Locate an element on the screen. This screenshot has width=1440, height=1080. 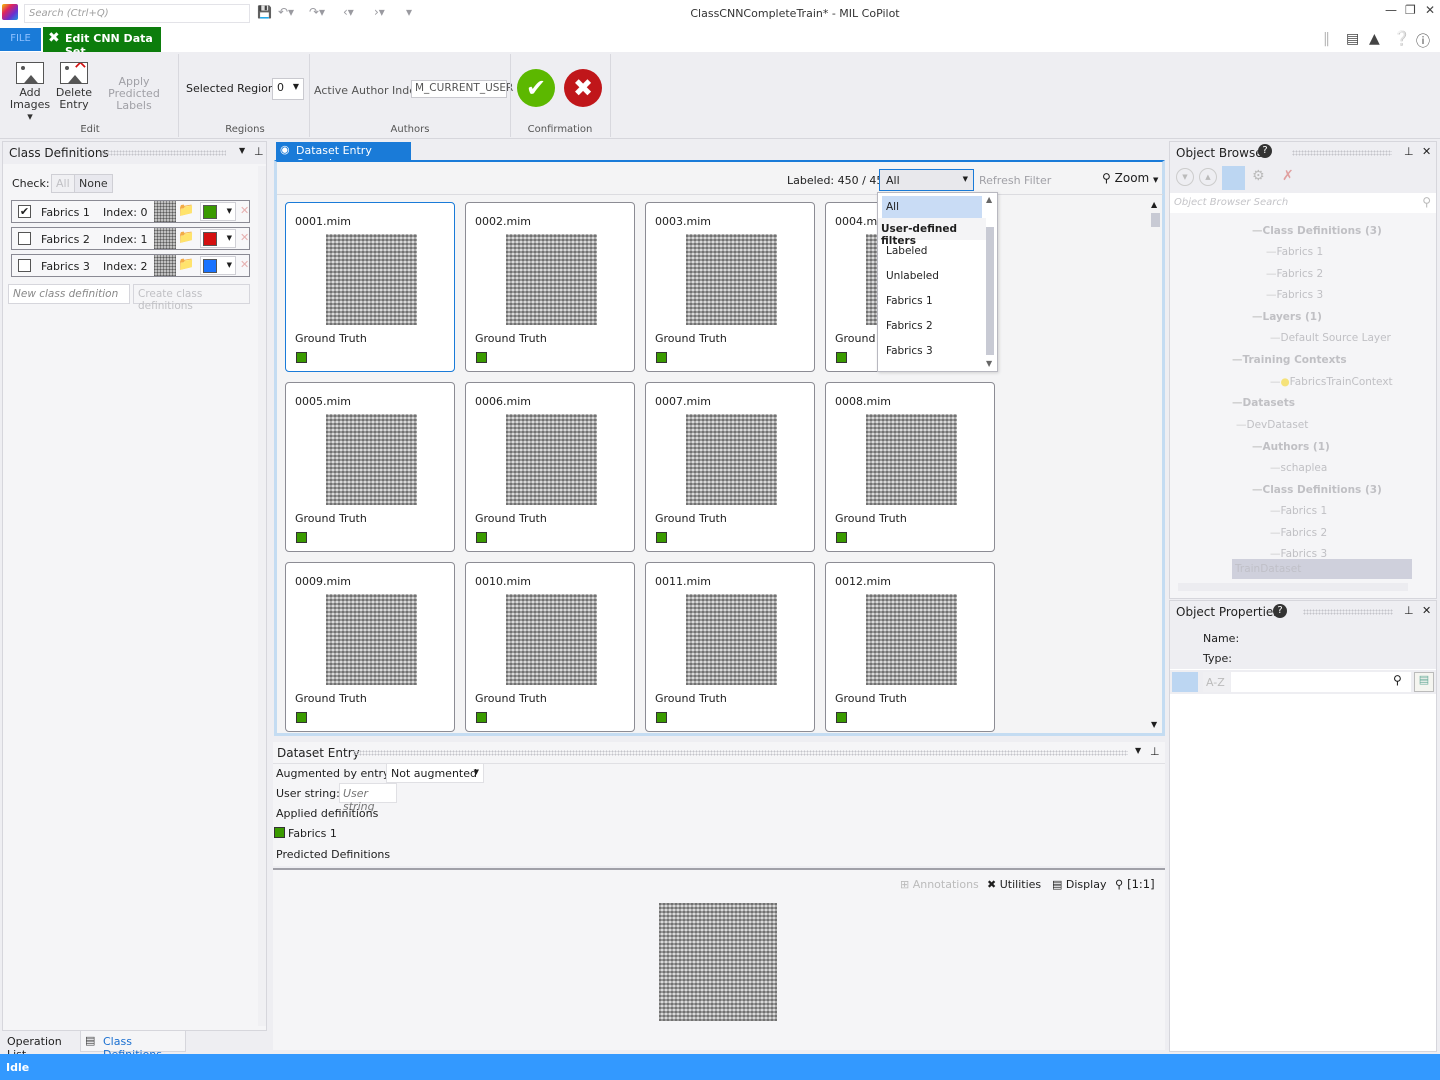
property-pages-icon: ▤ is located at coordinates (1424, 682).